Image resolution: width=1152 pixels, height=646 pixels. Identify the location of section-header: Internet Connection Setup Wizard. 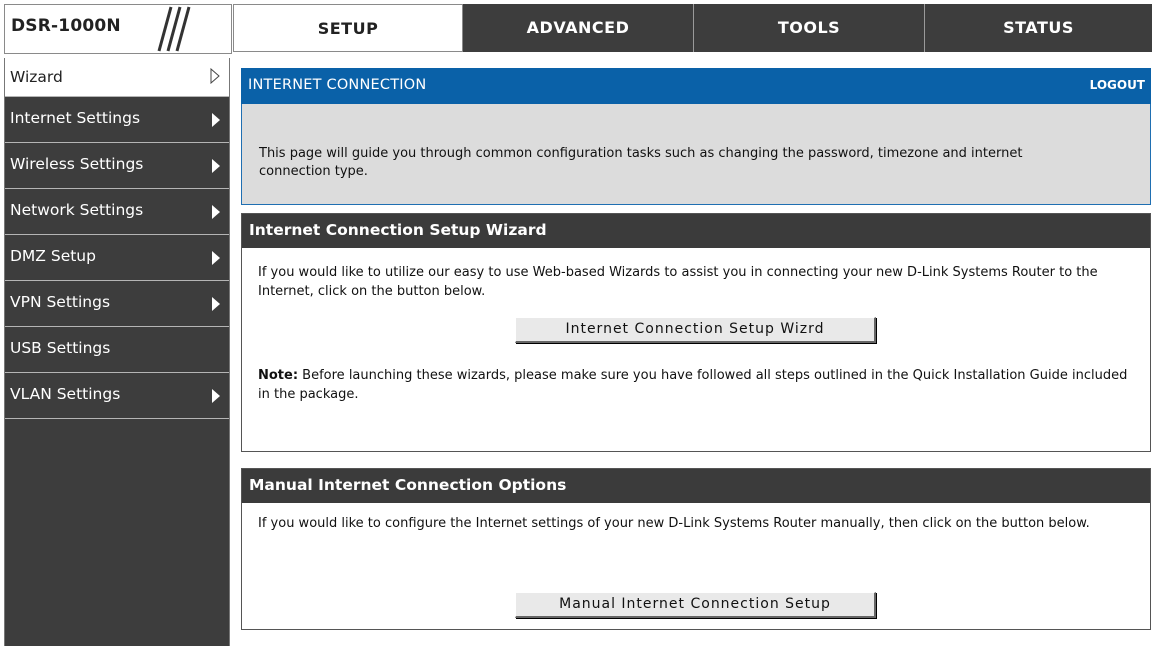
(696, 231).